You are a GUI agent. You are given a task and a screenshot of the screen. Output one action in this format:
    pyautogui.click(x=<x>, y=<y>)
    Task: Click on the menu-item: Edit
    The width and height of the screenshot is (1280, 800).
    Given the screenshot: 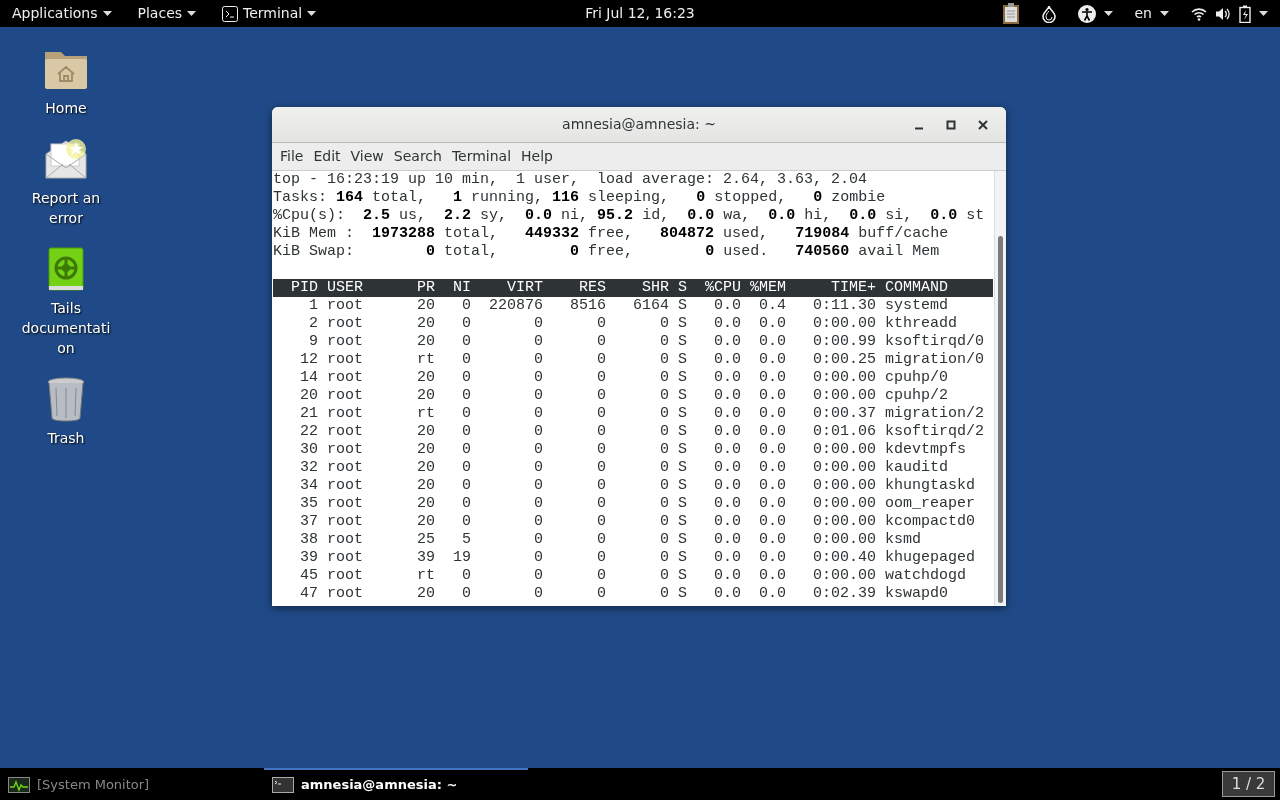 What is the action you would take?
    pyautogui.click(x=327, y=156)
    